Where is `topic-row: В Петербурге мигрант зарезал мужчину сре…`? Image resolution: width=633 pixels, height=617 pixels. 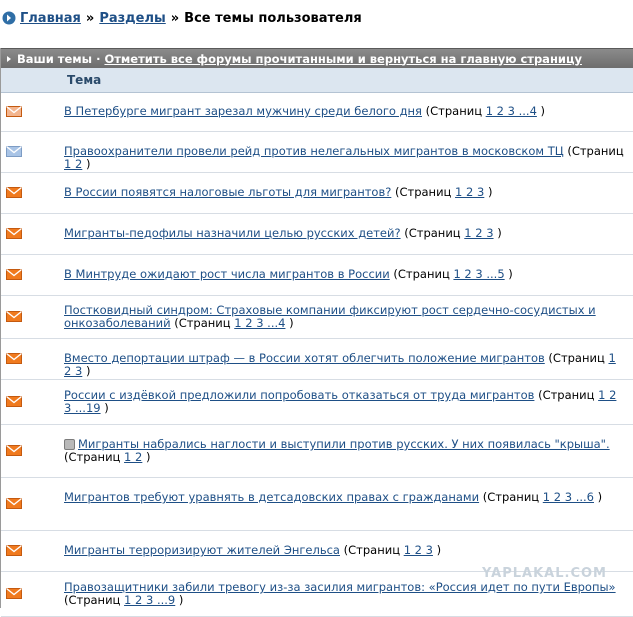 topic-row: В Петербурге мигрант зарезал мужчину сре… is located at coordinates (317, 112).